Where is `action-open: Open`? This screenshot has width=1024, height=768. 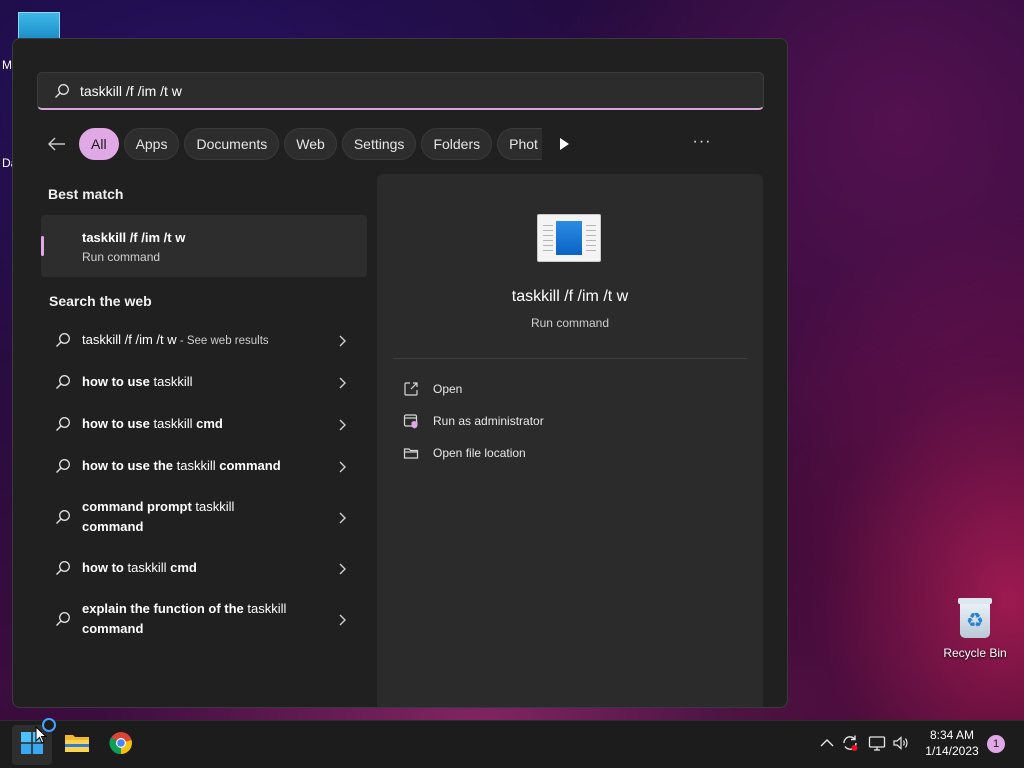
action-open: Open is located at coordinates (432, 389).